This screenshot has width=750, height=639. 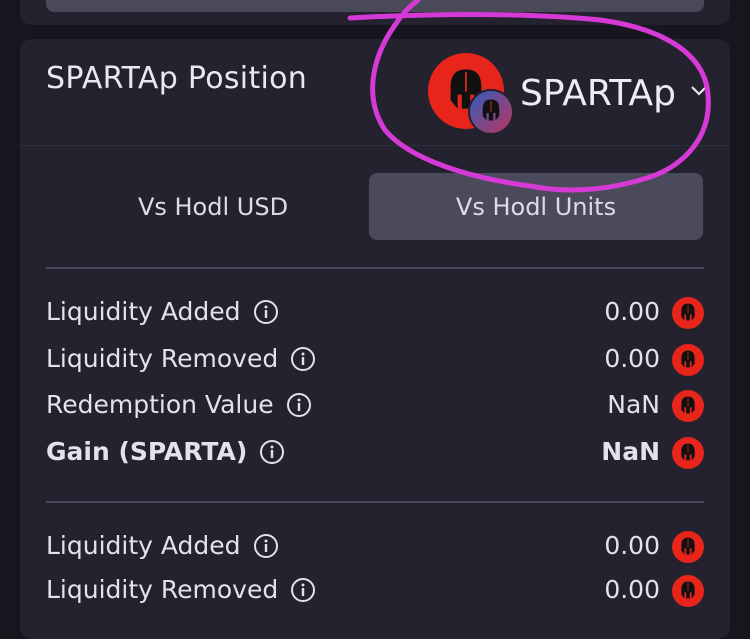 What do you see at coordinates (160, 404) in the screenshot?
I see `redemption-value-label: Redemption Value` at bounding box center [160, 404].